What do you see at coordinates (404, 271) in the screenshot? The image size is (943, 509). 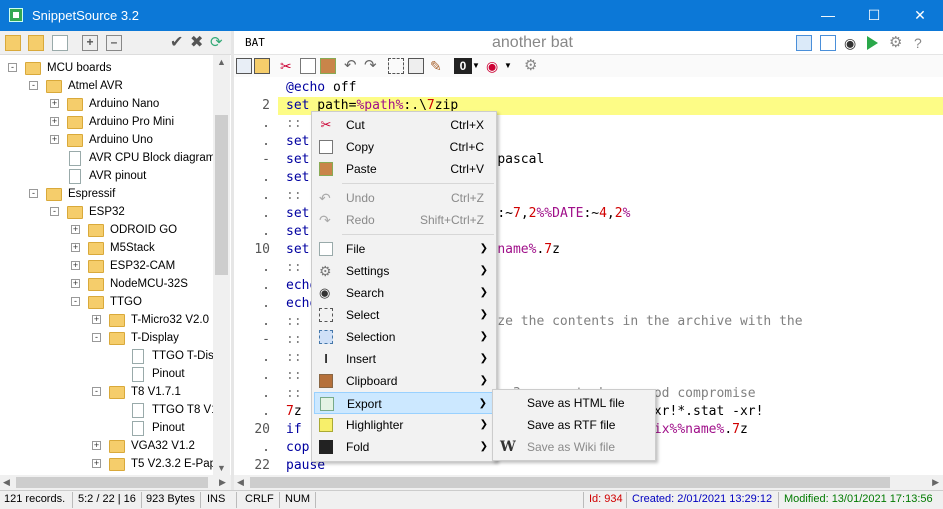 I see `menu-item-settings: ⚙ Settings ❯` at bounding box center [404, 271].